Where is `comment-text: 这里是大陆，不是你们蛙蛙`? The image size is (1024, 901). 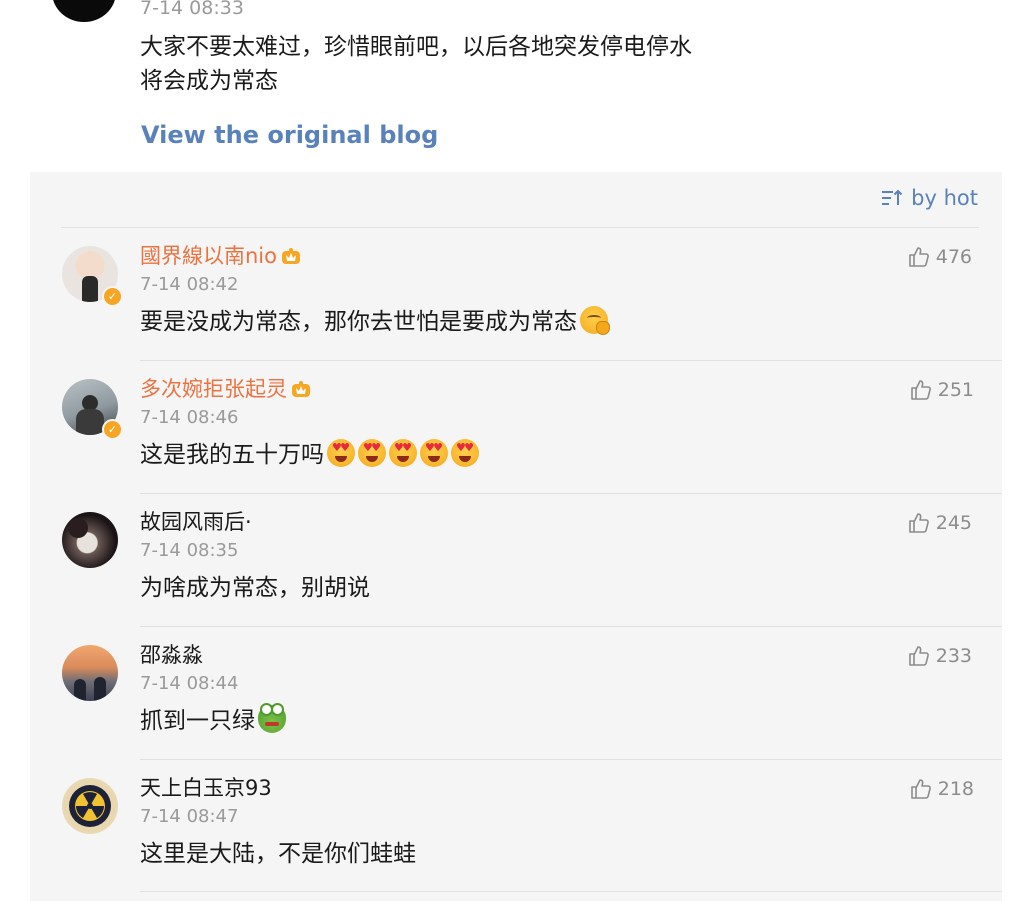 comment-text: 这里是大陆，不是你们蛙蛙 is located at coordinates (278, 854).